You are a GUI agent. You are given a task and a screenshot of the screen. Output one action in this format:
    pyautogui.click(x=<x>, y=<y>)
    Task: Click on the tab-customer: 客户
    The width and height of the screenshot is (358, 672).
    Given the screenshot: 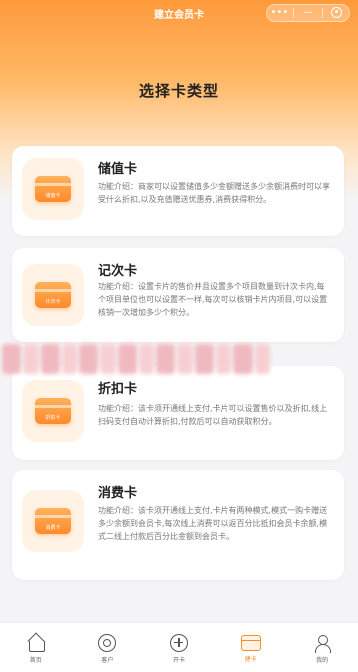 What is the action you would take?
    pyautogui.click(x=108, y=647)
    